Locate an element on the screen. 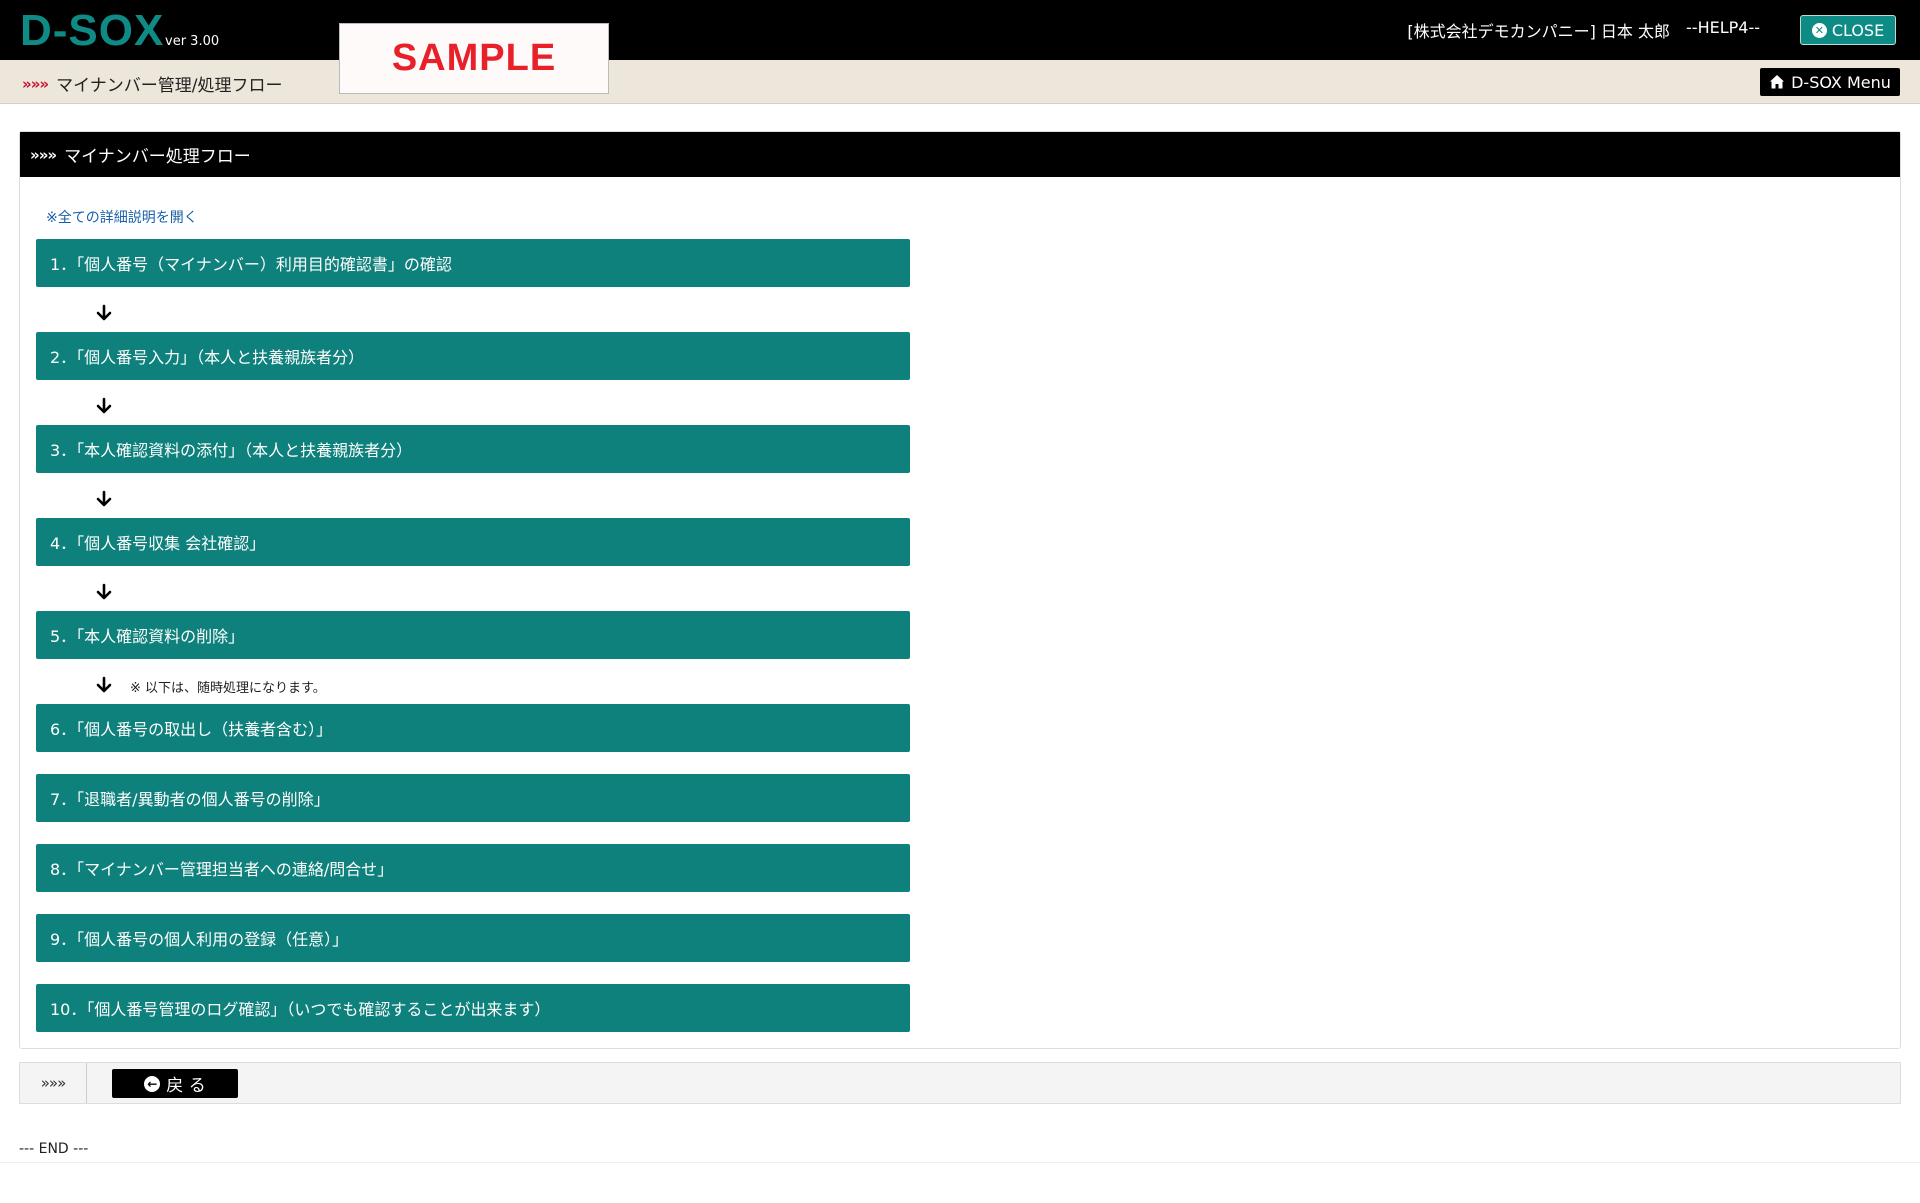  close-icon: ✕ is located at coordinates (1819, 30).